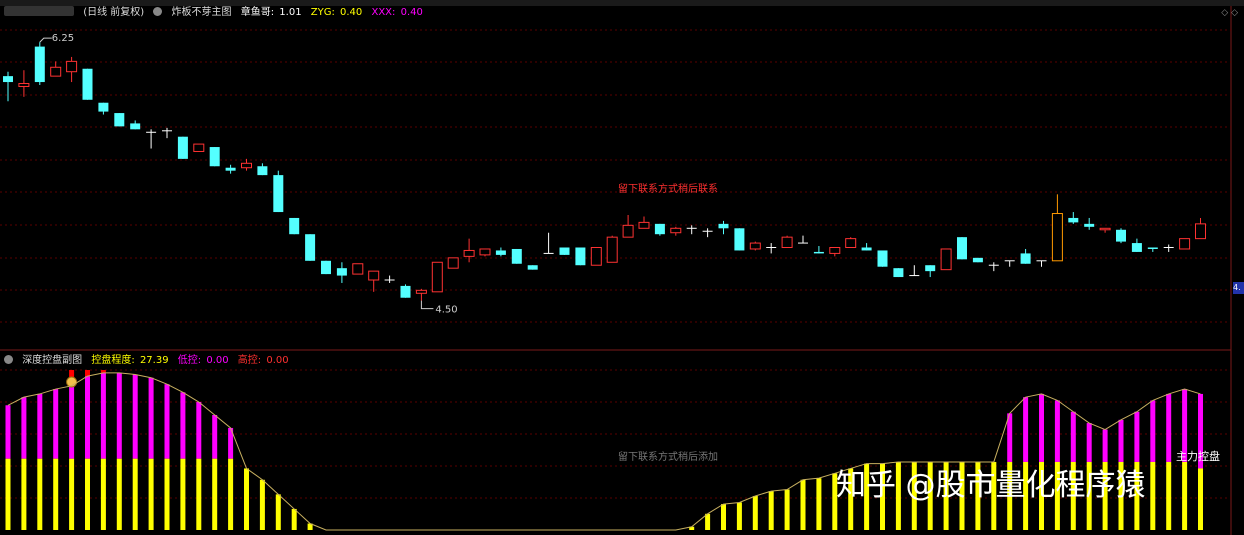 The width and height of the screenshot is (1244, 535). What do you see at coordinates (8, 359) in the screenshot?
I see `sub-indicator-settings-icon` at bounding box center [8, 359].